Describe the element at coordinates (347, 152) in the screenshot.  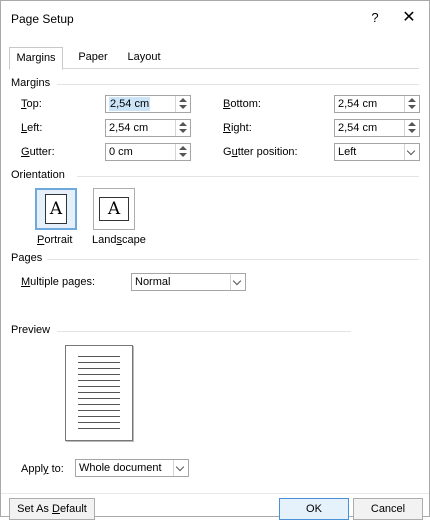
I see `gutter-position-value: Left` at that location.